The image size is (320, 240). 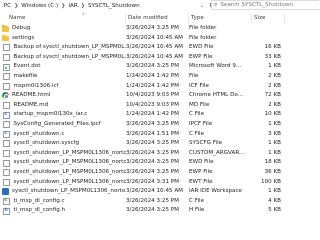 I want to click on breadcrumb-item-iar: IAR, so click(x=72, y=6).